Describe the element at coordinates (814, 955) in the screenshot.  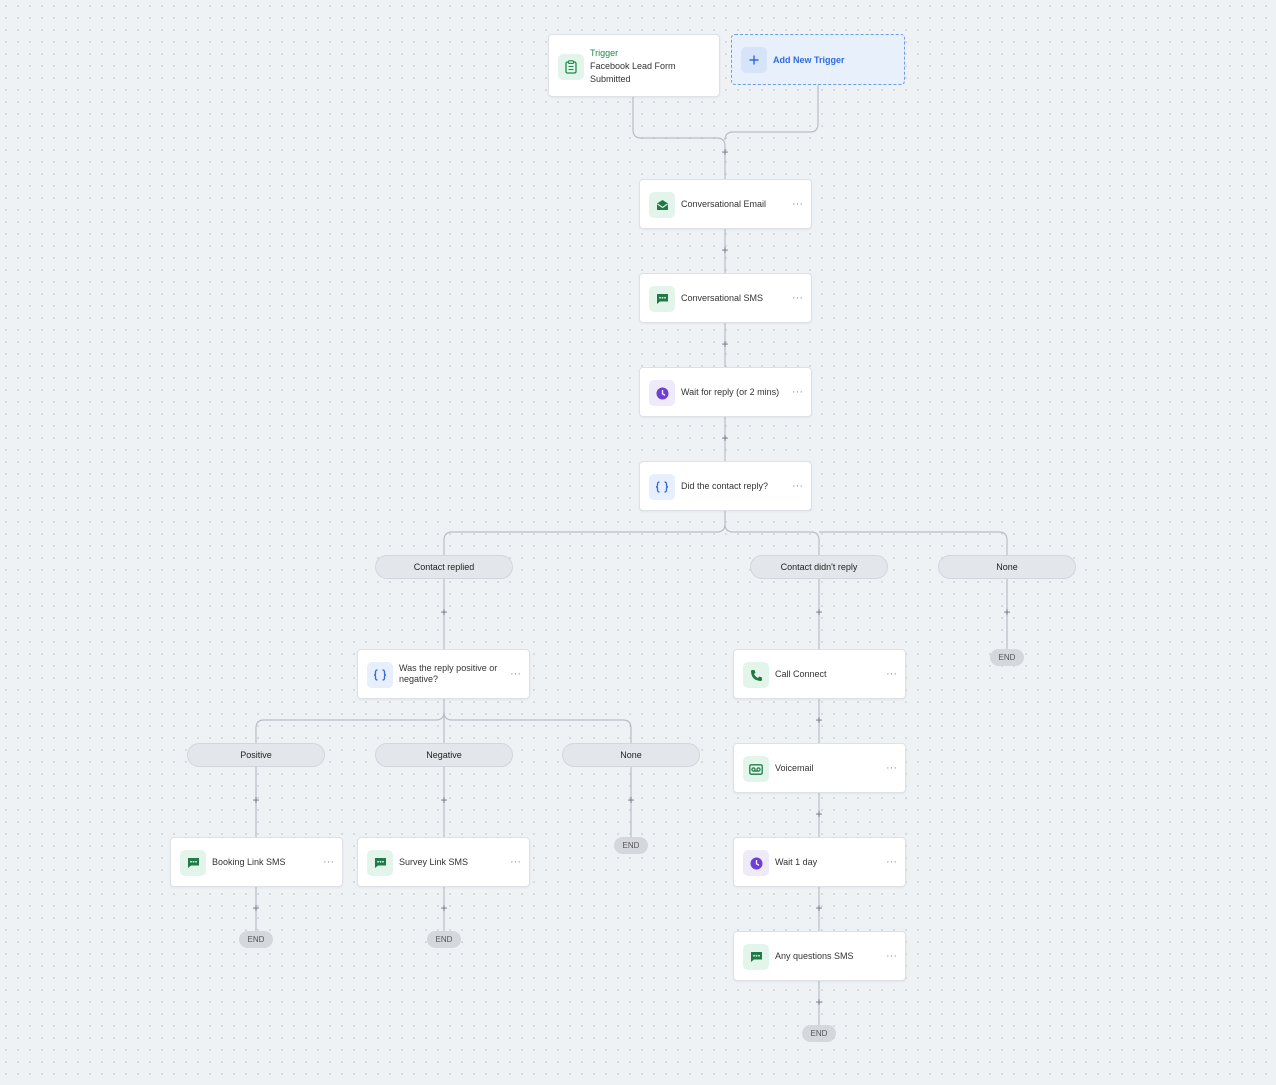
I see `step-label: Any questions SMS` at that location.